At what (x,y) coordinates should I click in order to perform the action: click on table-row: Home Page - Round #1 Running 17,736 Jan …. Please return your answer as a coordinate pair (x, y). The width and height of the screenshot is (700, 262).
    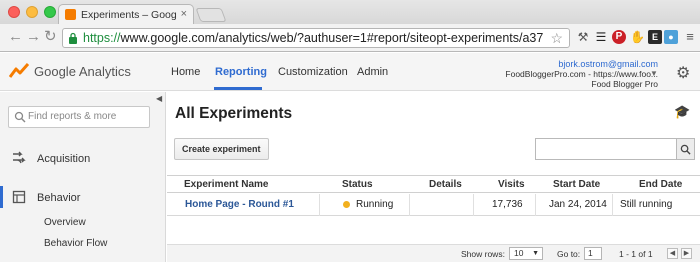
    Looking at the image, I should click on (433, 205).